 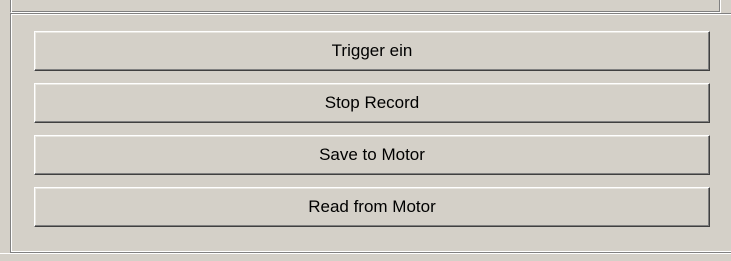 What do you see at coordinates (365, 253) in the screenshot?
I see `bottom-divider` at bounding box center [365, 253].